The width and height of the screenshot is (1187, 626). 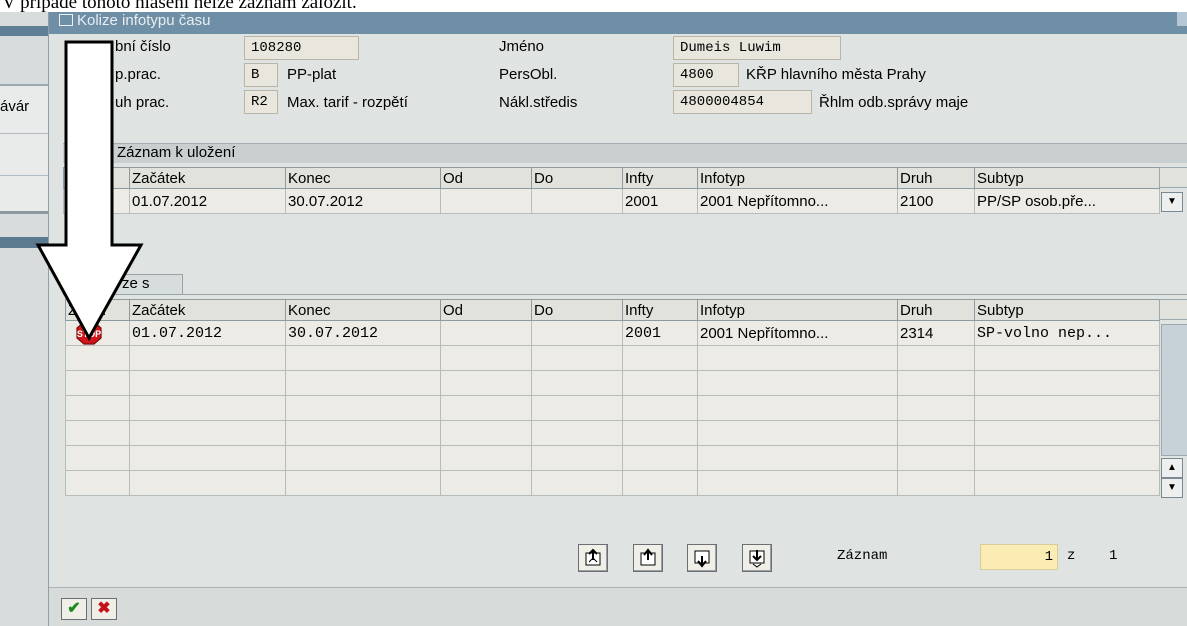 What do you see at coordinates (123, 284) in the screenshot?
I see `collision-tab: ze s` at bounding box center [123, 284].